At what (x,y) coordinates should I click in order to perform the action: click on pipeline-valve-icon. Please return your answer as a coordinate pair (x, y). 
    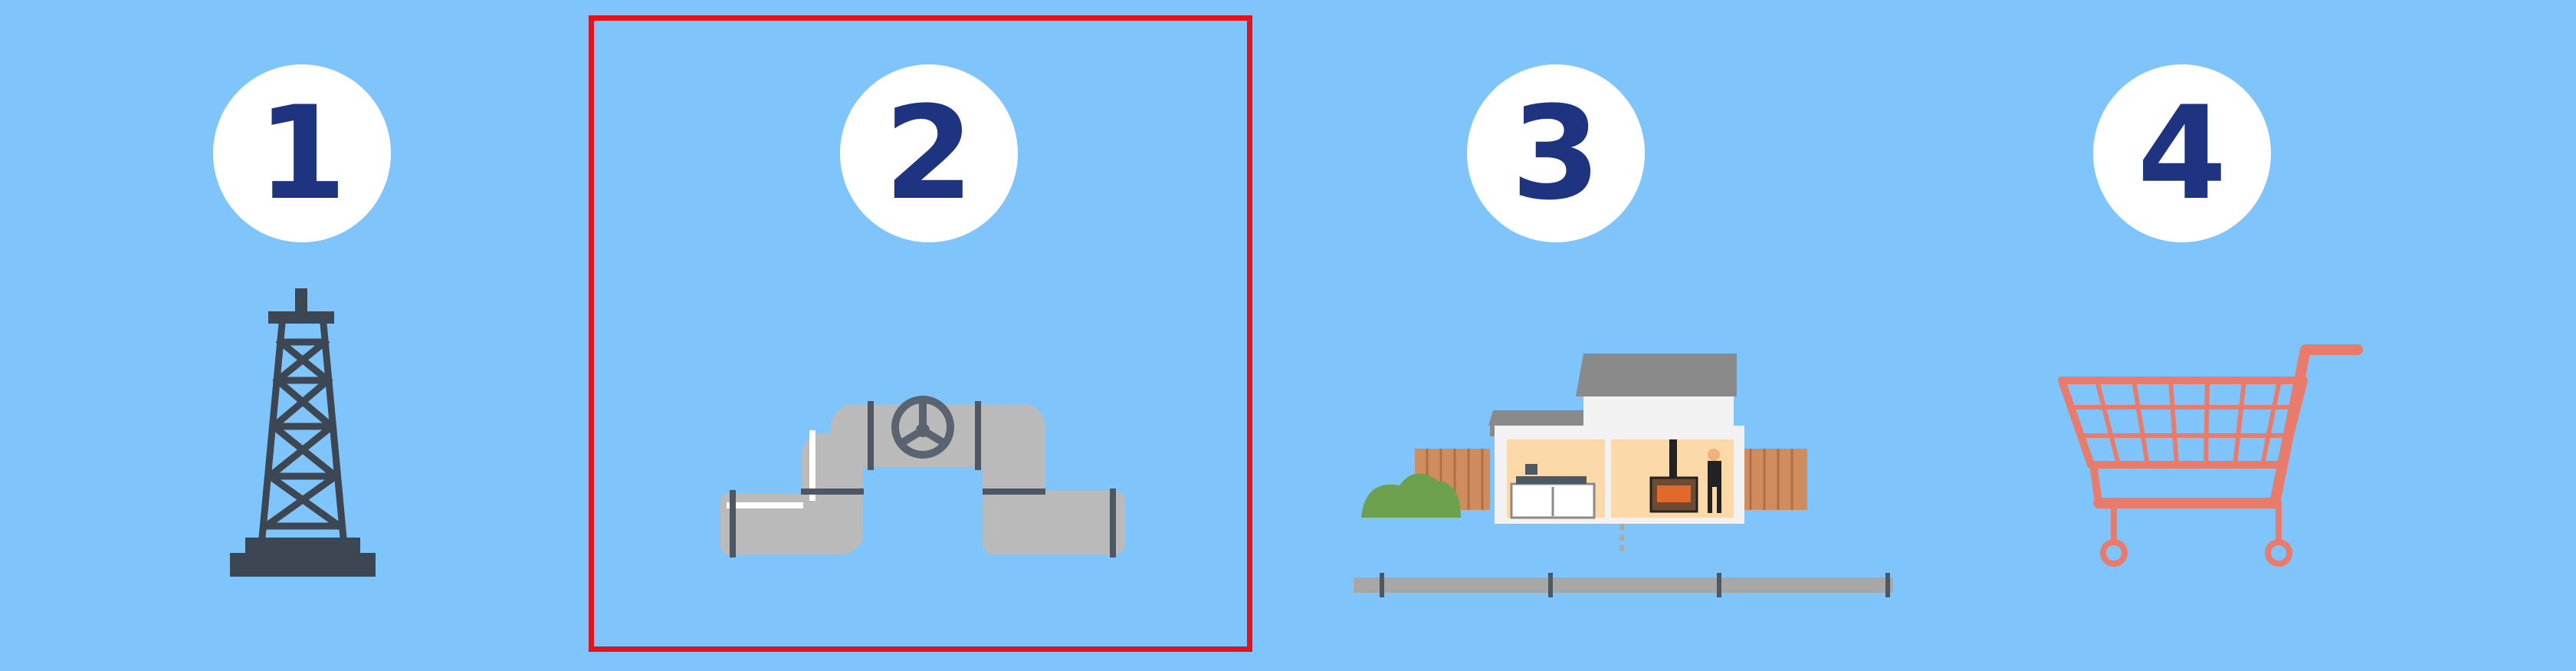
    Looking at the image, I should click on (922, 477).